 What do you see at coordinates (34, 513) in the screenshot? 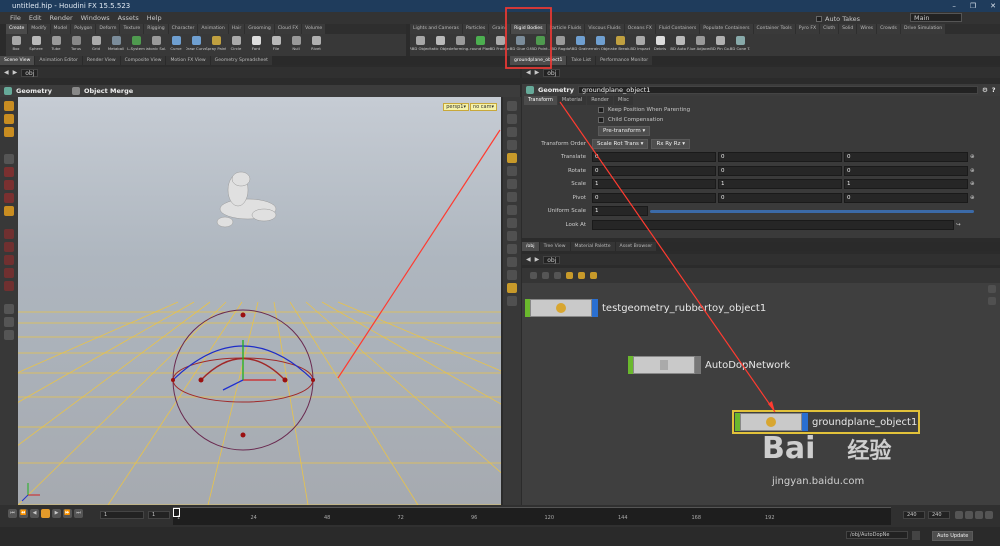
I see `play-reverse-icon: ◀` at bounding box center [34, 513].